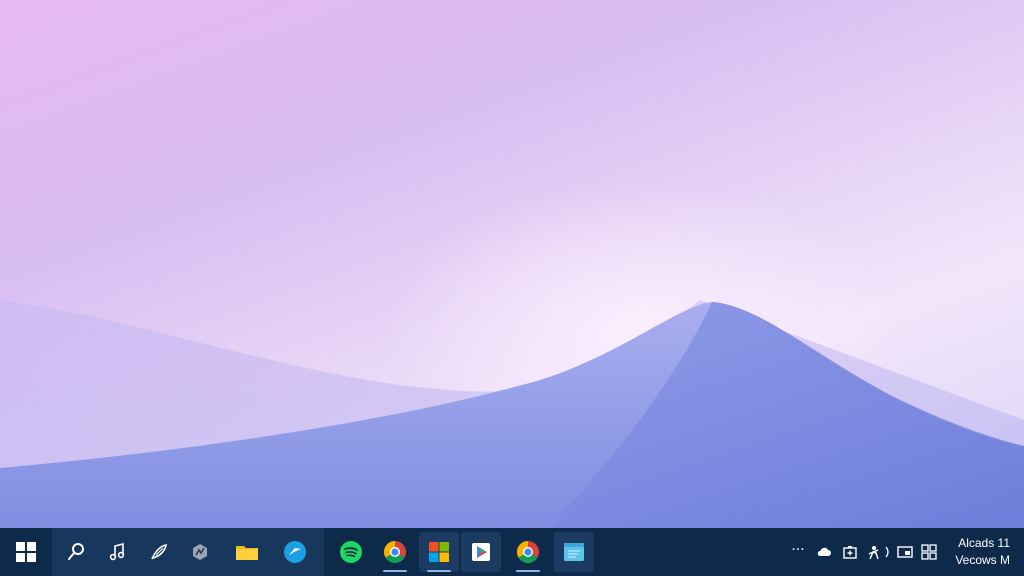 The image size is (1024, 576). I want to click on search-button, so click(76, 552).